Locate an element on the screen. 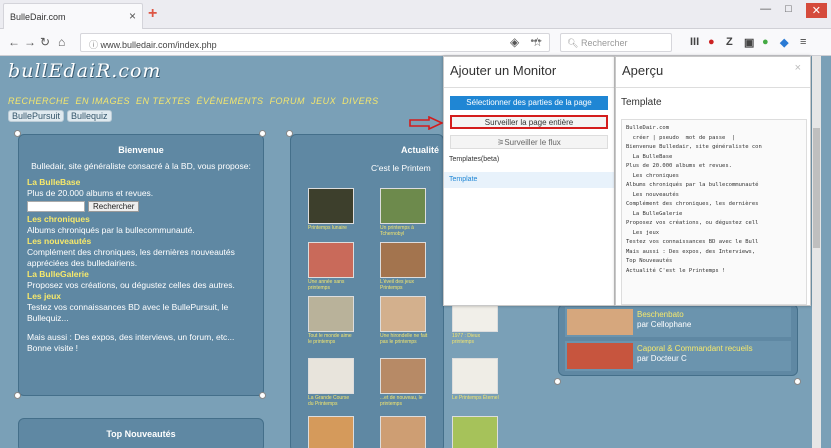 This screenshot has width=831, height=448. extension-z-icon: Z is located at coordinates (729, 42).